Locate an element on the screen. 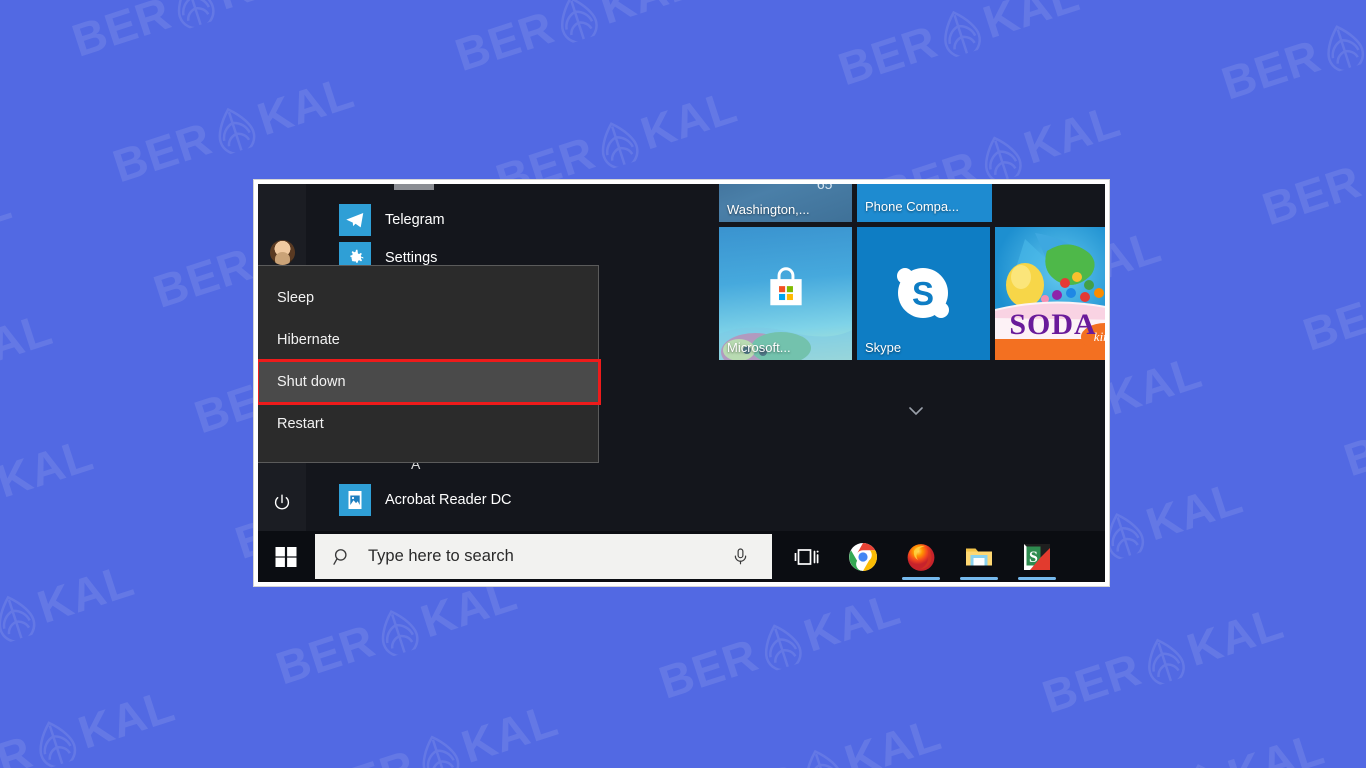 The height and width of the screenshot is (768, 1366). chevron-down-icon is located at coordinates (916, 411).